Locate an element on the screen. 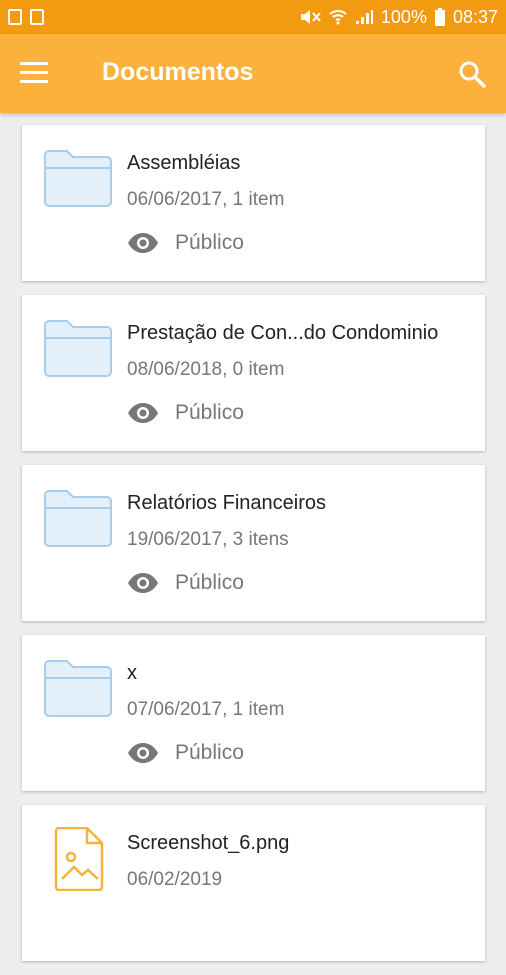 The image size is (506, 975). page-title: Documentos is located at coordinates (178, 72).